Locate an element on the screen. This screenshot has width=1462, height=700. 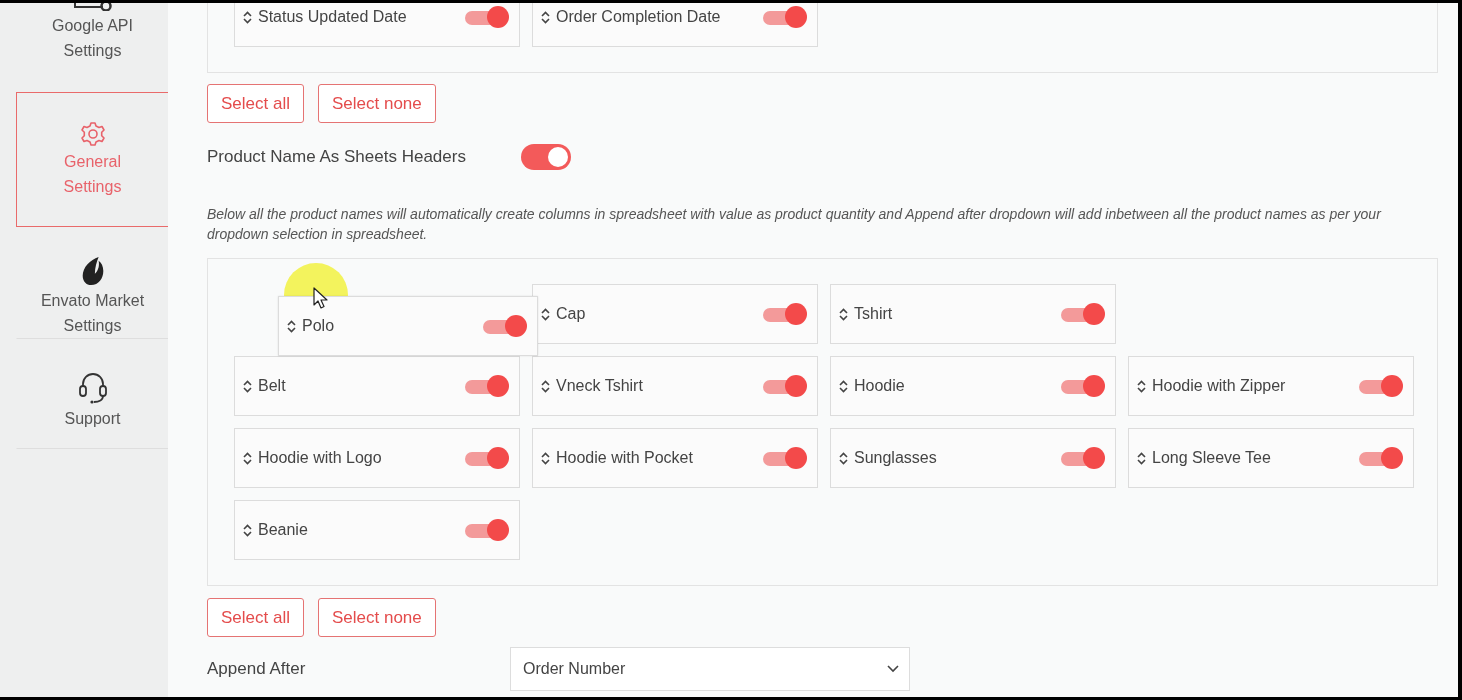
item-label: Cap is located at coordinates (571, 314).